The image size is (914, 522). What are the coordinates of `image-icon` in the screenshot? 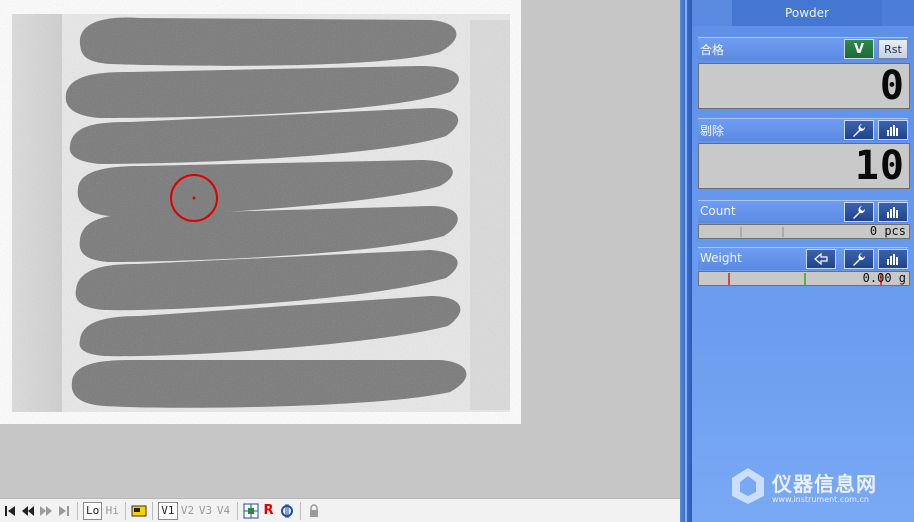 It's located at (139, 511).